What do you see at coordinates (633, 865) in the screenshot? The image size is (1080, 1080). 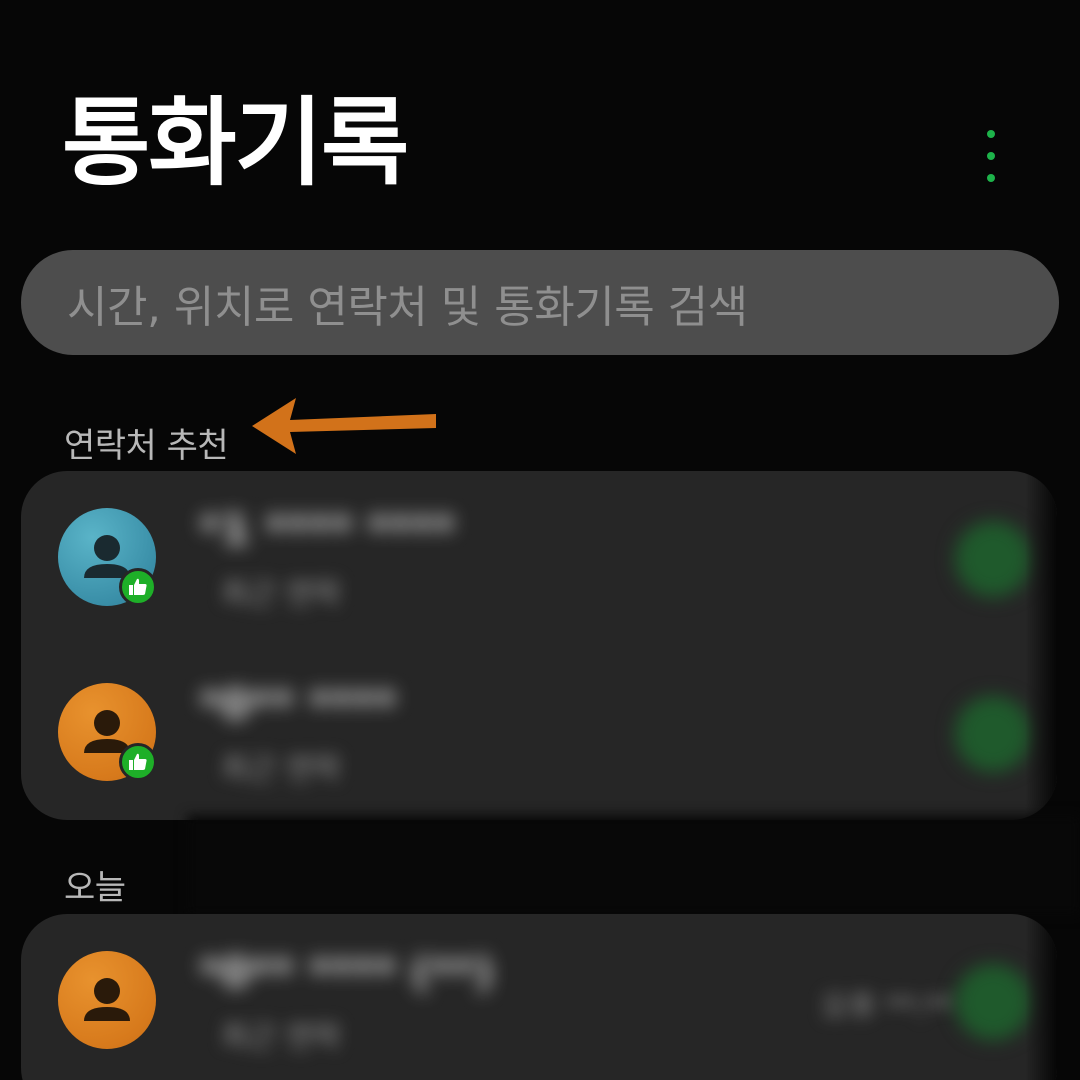 I see `blur-shade` at bounding box center [633, 865].